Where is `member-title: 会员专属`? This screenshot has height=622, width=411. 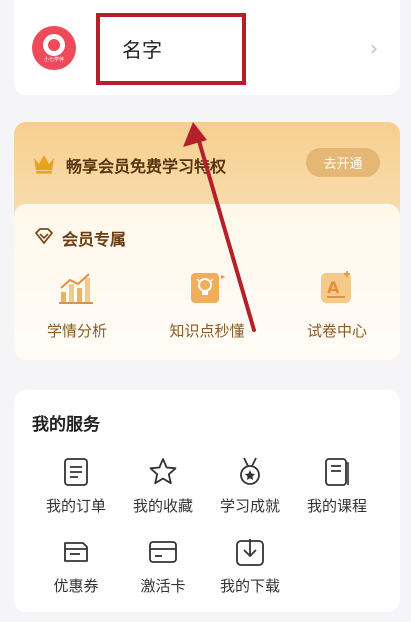
member-title: 会员专属 is located at coordinates (94, 239).